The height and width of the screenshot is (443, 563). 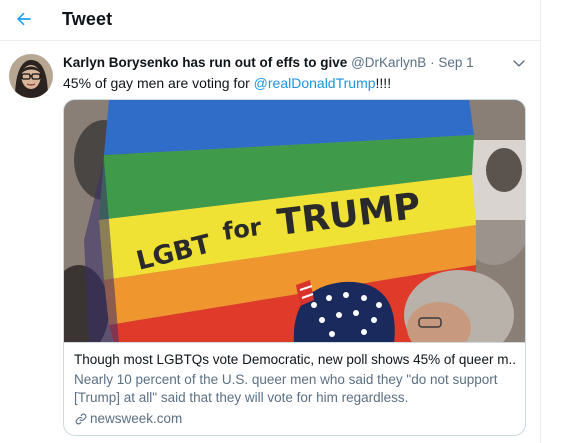 I want to click on avatar, so click(x=31, y=76).